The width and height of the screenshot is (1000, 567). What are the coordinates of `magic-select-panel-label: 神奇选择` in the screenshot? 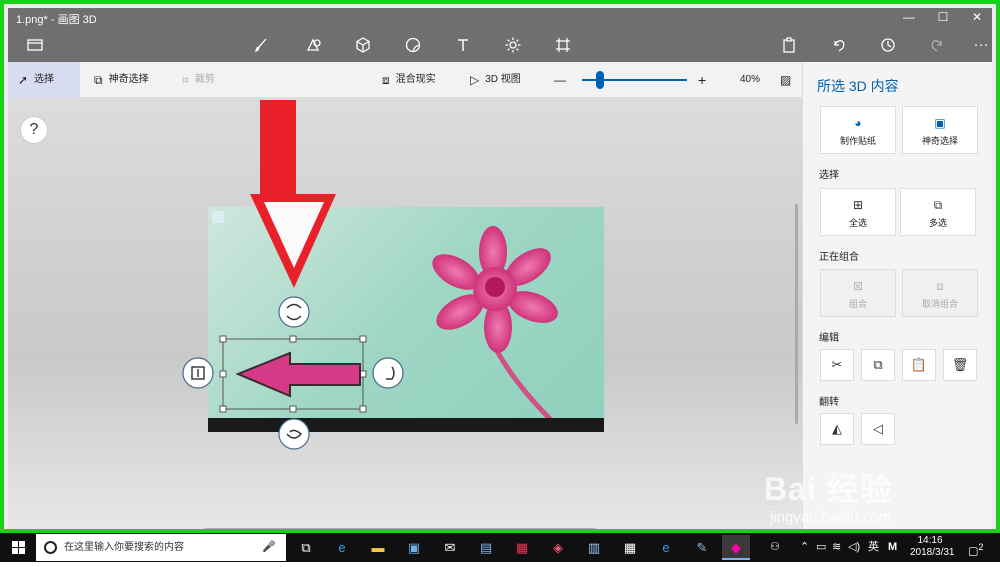 It's located at (939, 141).